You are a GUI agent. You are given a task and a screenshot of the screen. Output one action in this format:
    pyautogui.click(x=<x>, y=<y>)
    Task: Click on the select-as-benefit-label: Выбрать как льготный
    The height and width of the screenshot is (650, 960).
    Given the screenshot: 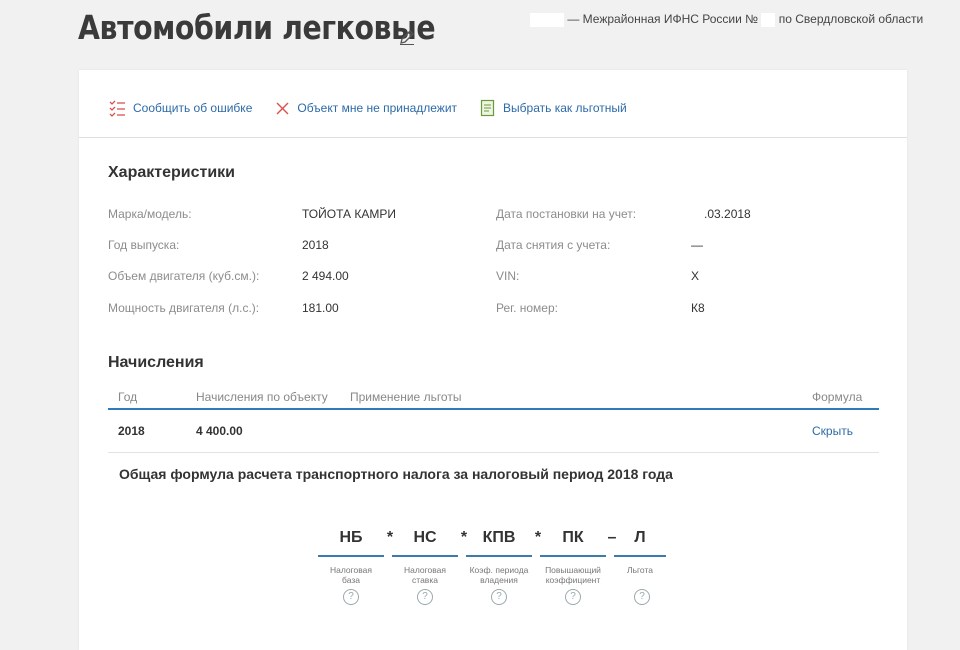 What is the action you would take?
    pyautogui.click(x=565, y=108)
    